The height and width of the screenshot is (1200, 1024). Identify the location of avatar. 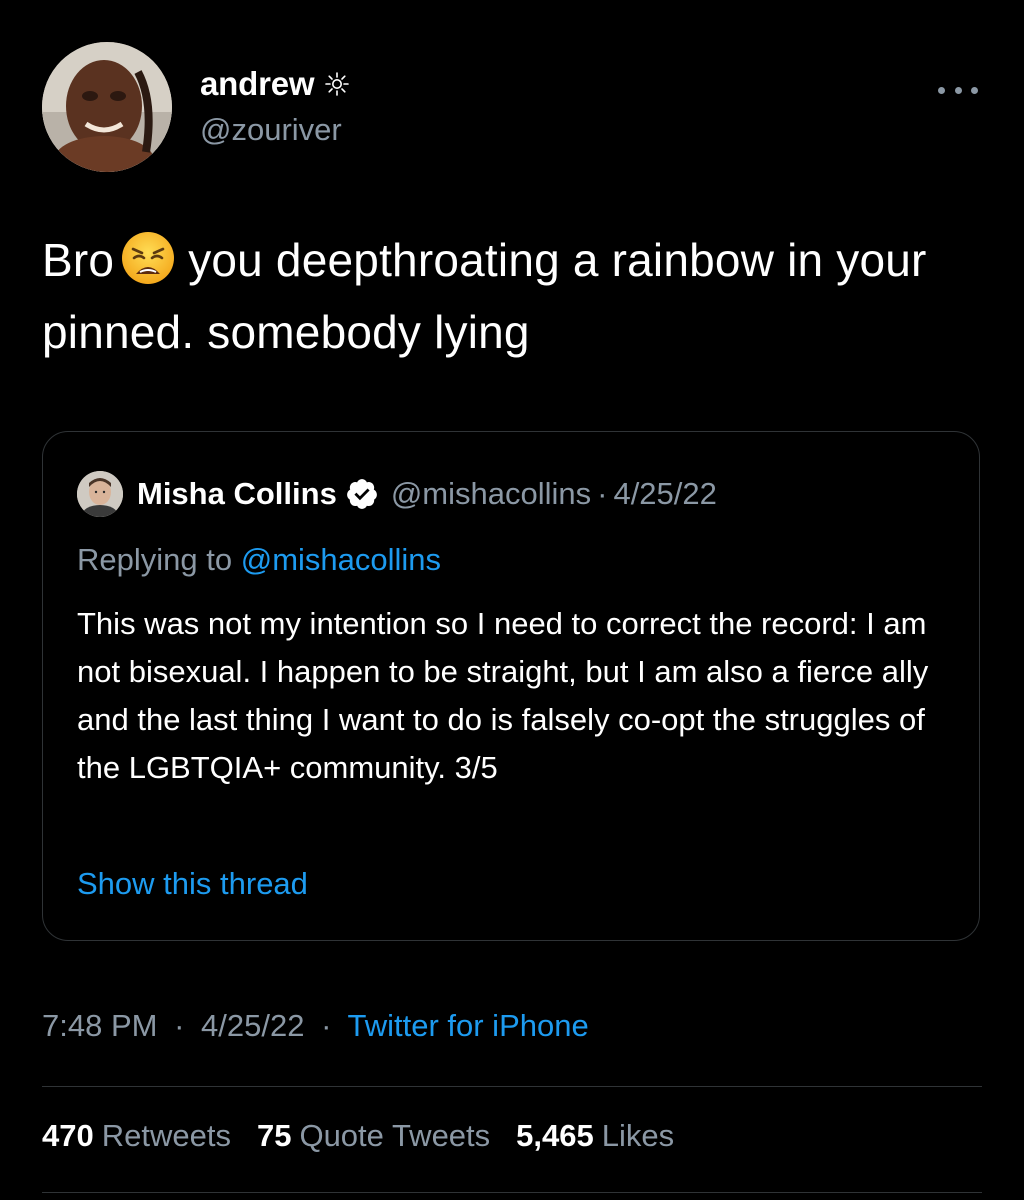
(107, 107).